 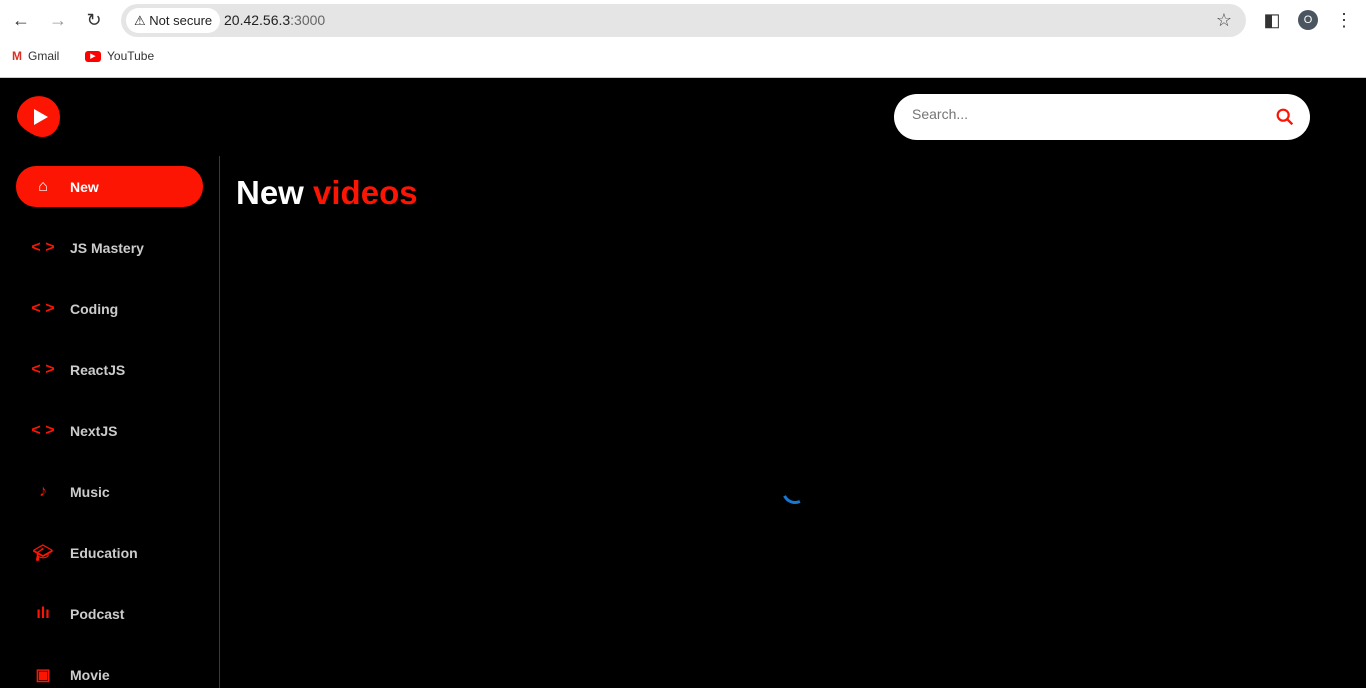 What do you see at coordinates (93, 56) in the screenshot?
I see `youtube-icon: ▶` at bounding box center [93, 56].